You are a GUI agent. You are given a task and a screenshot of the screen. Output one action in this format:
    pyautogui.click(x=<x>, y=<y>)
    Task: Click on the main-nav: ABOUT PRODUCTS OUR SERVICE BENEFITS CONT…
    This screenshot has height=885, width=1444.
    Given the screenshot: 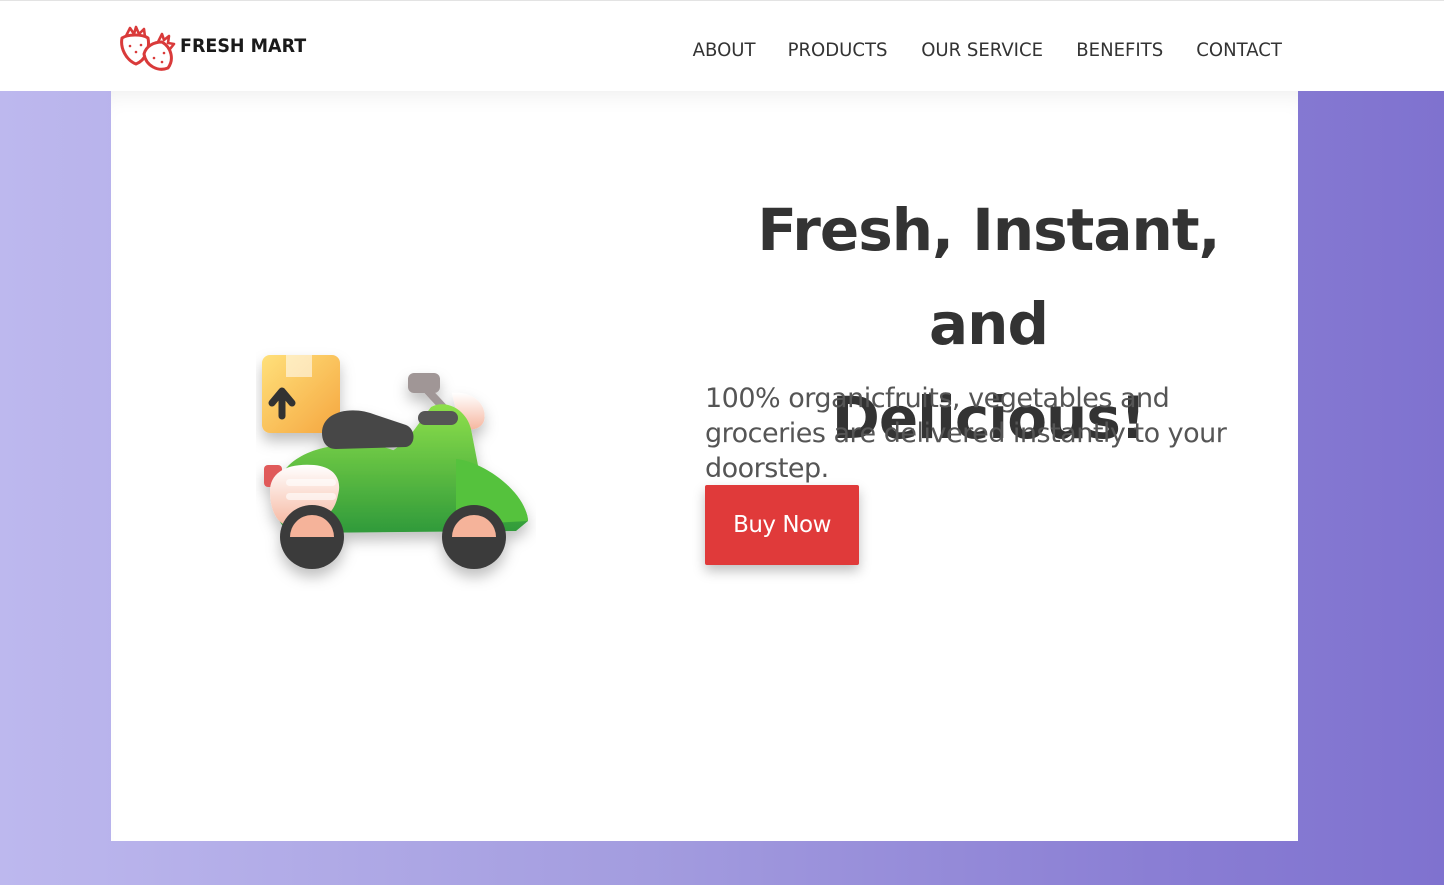 What is the action you would take?
    pyautogui.click(x=987, y=50)
    